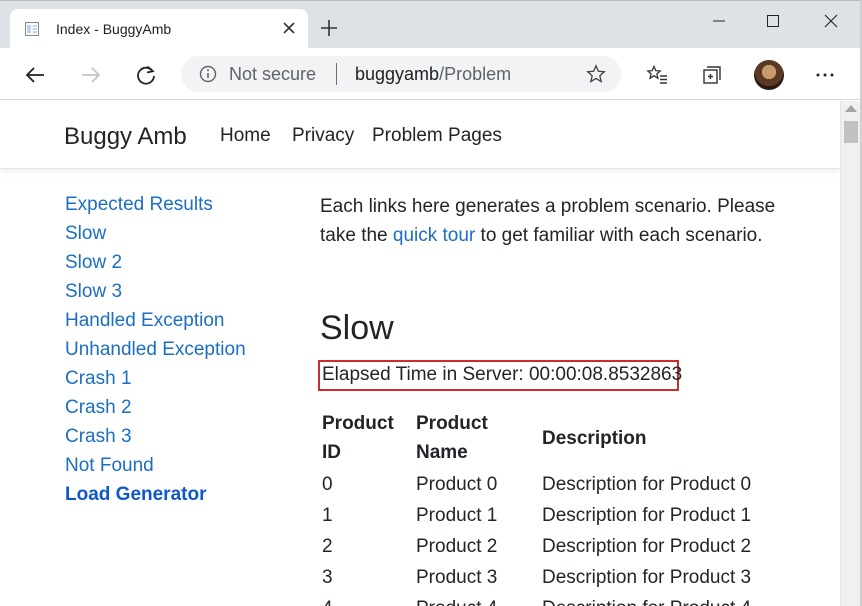 The width and height of the screenshot is (862, 606). I want to click on address-divider, so click(336, 74).